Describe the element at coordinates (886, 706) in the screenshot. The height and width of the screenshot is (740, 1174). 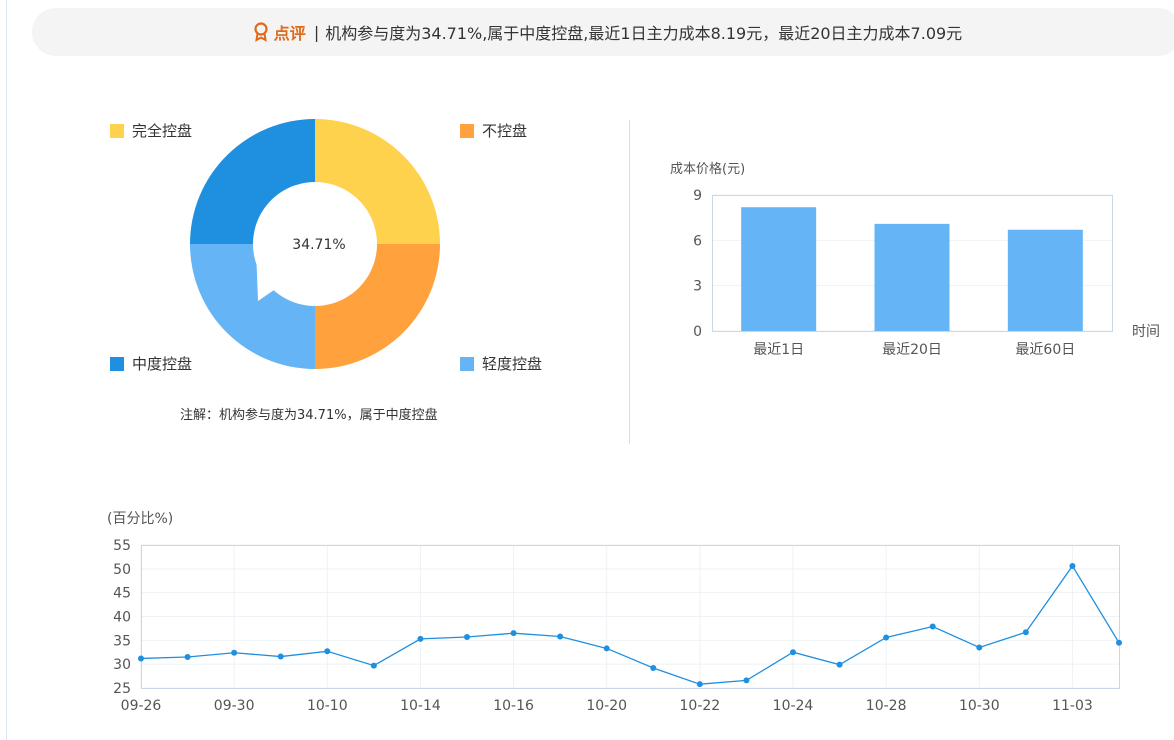
I see `line-xtick-label: 10-28` at that location.